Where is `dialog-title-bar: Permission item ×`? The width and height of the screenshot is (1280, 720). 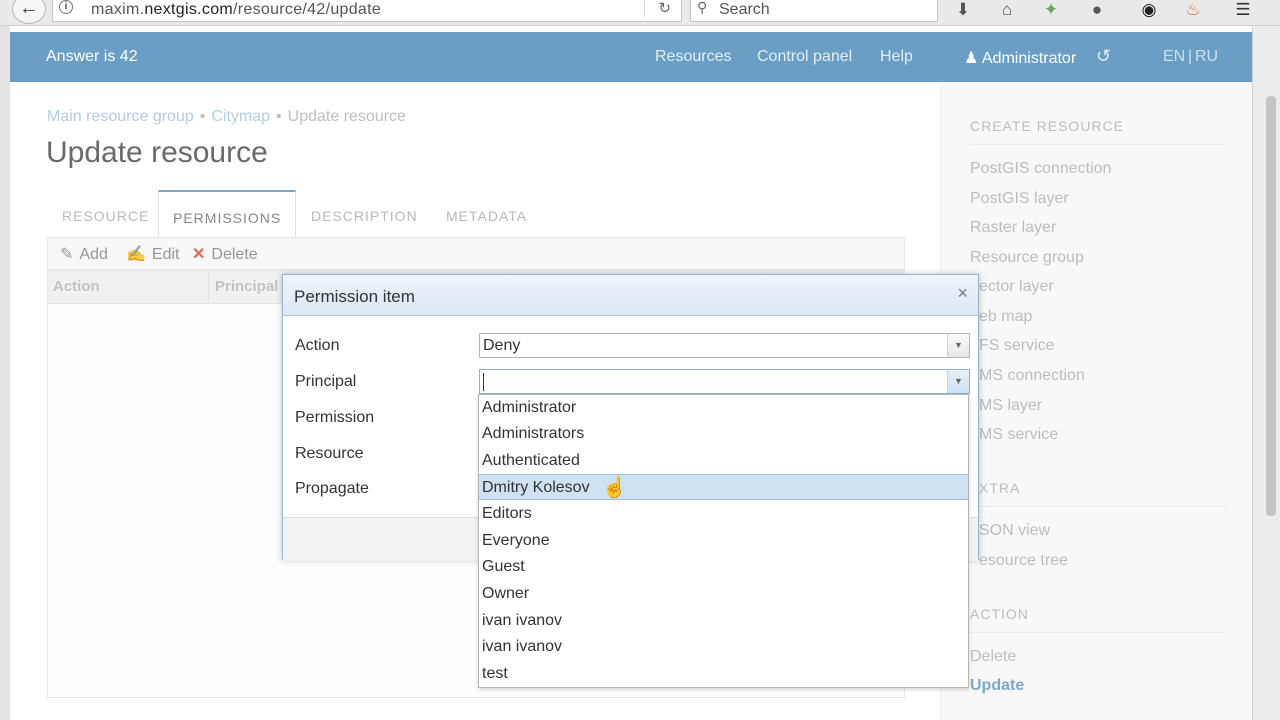 dialog-title-bar: Permission item × is located at coordinates (630, 295).